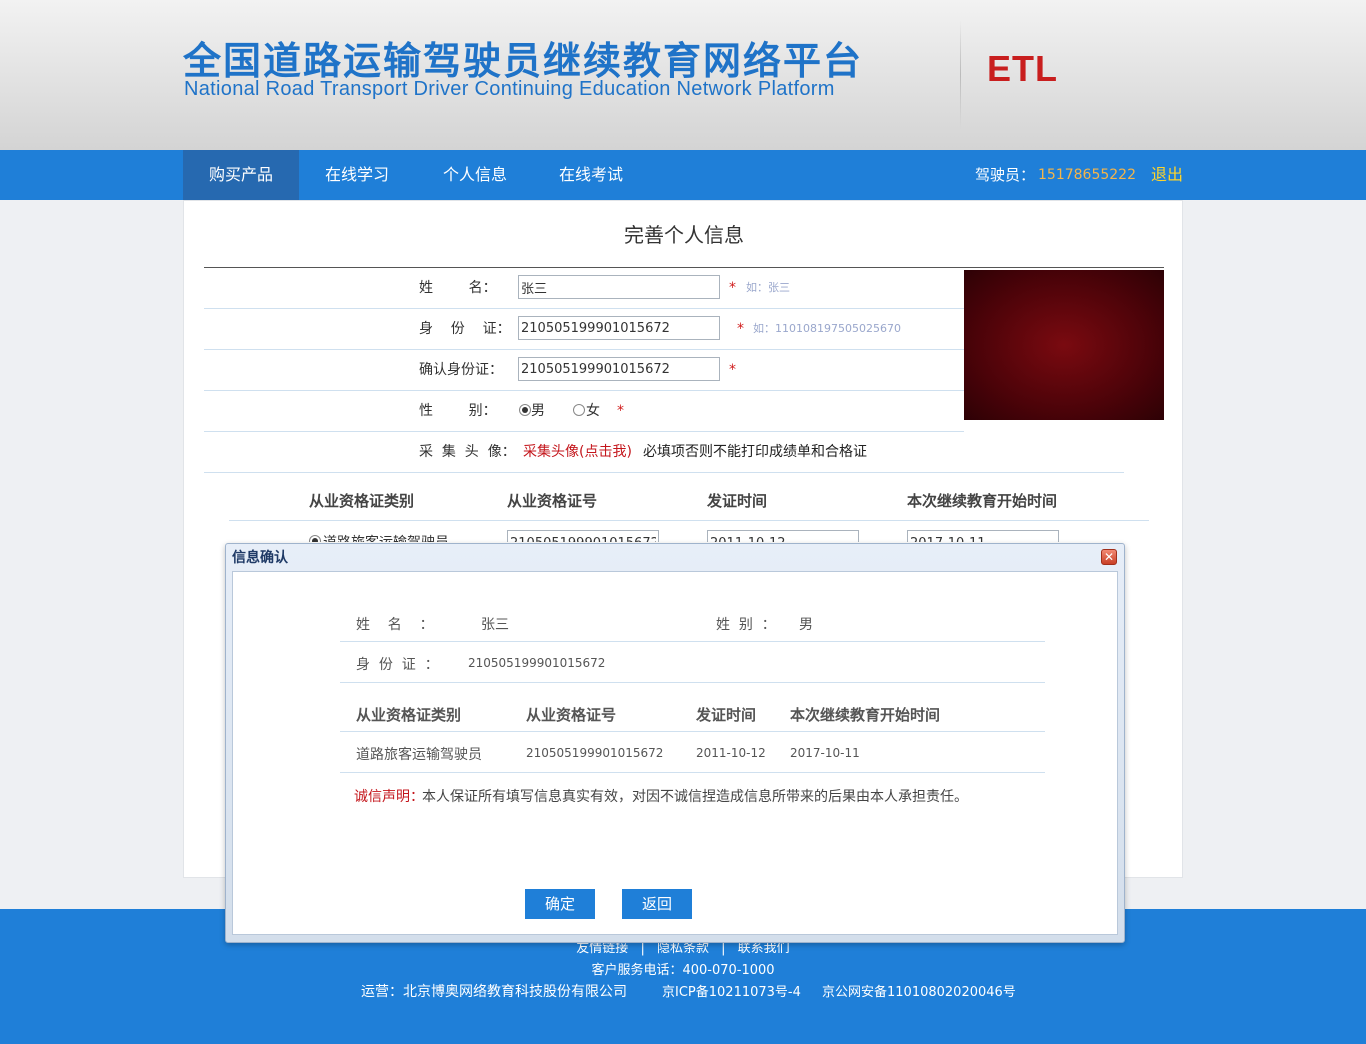  I want to click on dialog-gender-label: 姓 别 ：, so click(746, 625).